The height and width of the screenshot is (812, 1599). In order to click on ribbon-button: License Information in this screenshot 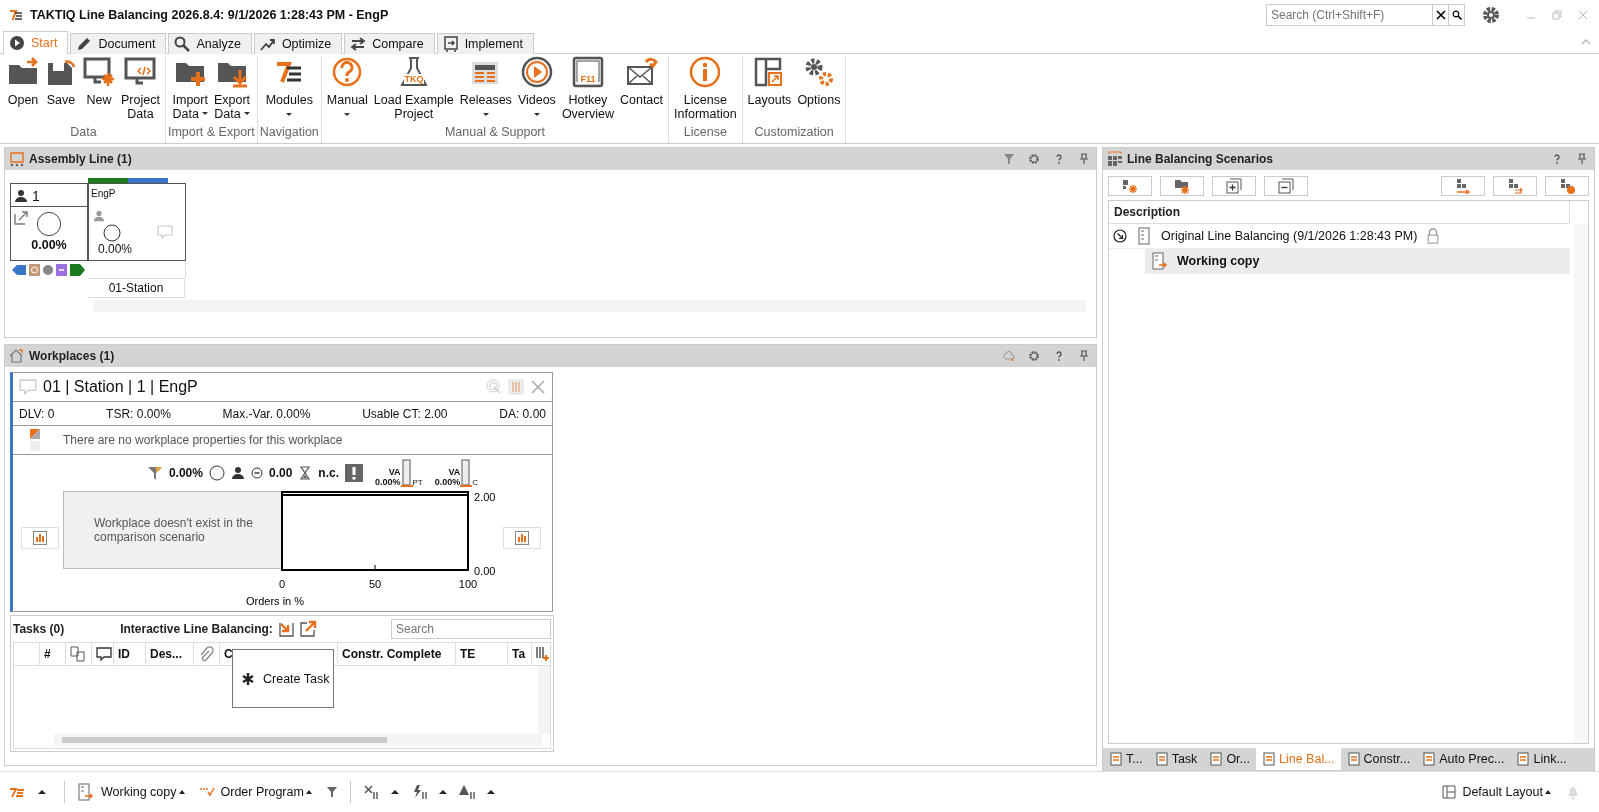, I will do `click(705, 90)`.